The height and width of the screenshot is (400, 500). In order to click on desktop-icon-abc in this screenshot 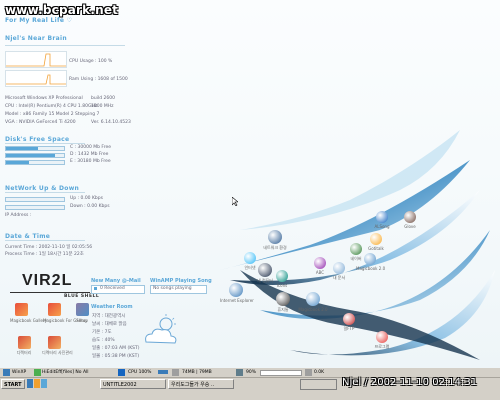, I will do `click(320, 263)`.